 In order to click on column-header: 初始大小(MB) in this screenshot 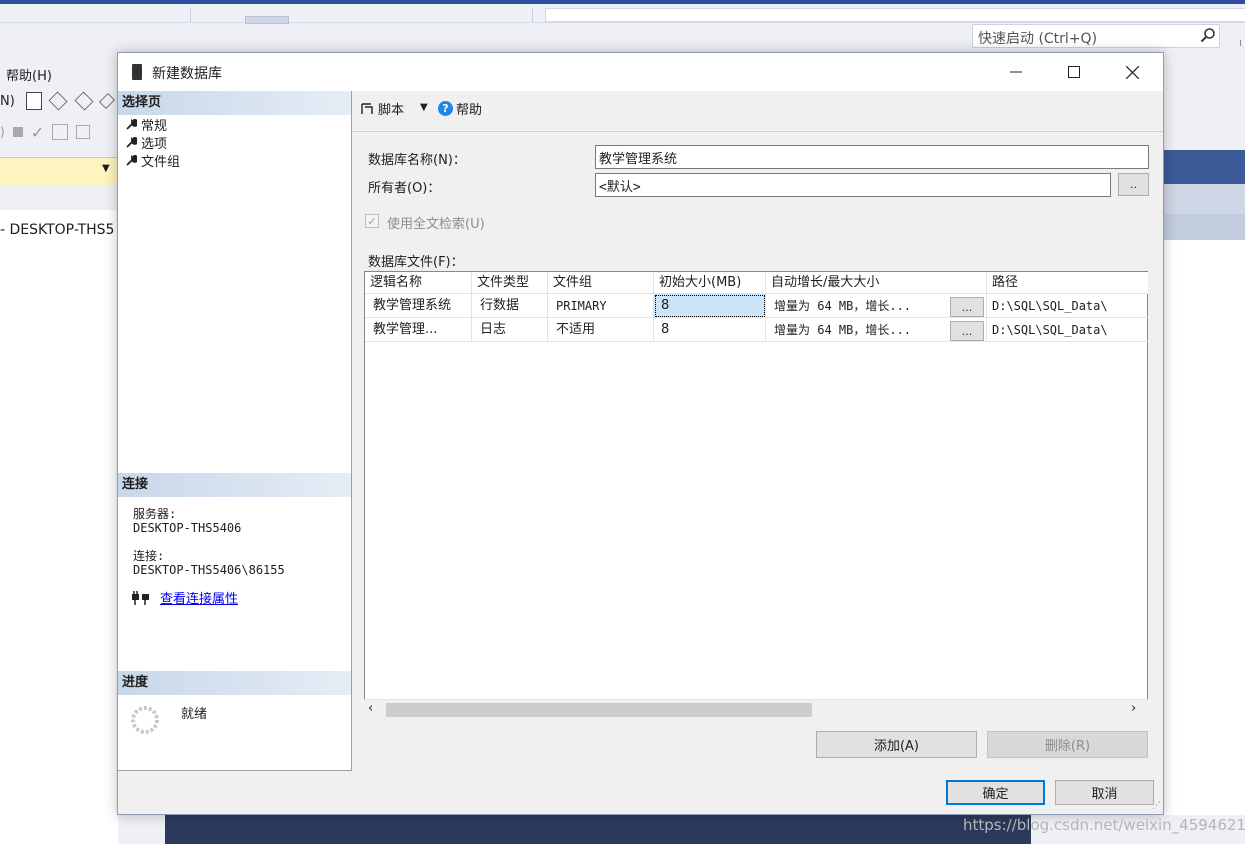, I will do `click(710, 283)`.